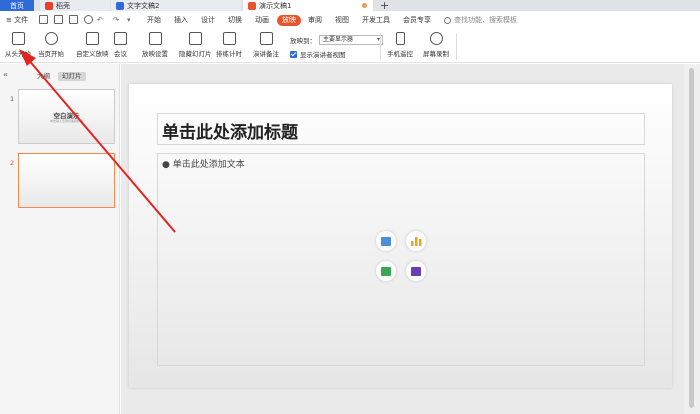 This screenshot has height=414, width=700. I want to click on export-icon, so click(58, 19).